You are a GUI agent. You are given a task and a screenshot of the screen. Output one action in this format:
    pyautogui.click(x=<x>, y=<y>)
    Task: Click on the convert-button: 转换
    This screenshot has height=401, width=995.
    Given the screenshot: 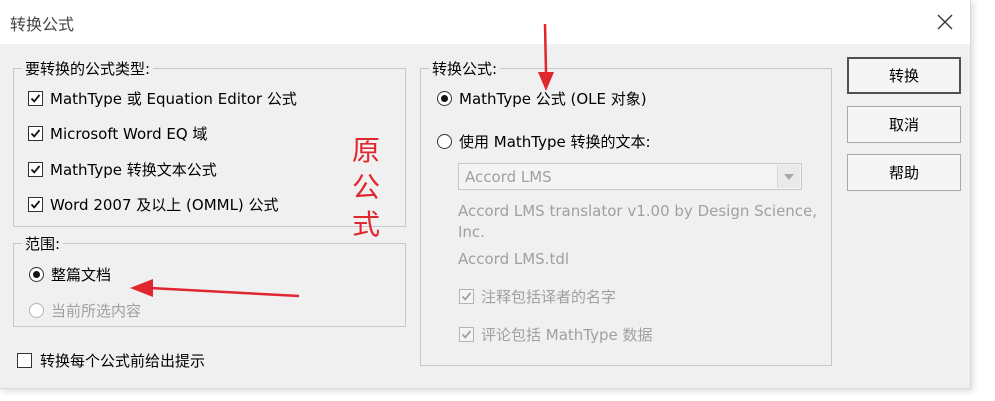 What is the action you would take?
    pyautogui.click(x=904, y=75)
    